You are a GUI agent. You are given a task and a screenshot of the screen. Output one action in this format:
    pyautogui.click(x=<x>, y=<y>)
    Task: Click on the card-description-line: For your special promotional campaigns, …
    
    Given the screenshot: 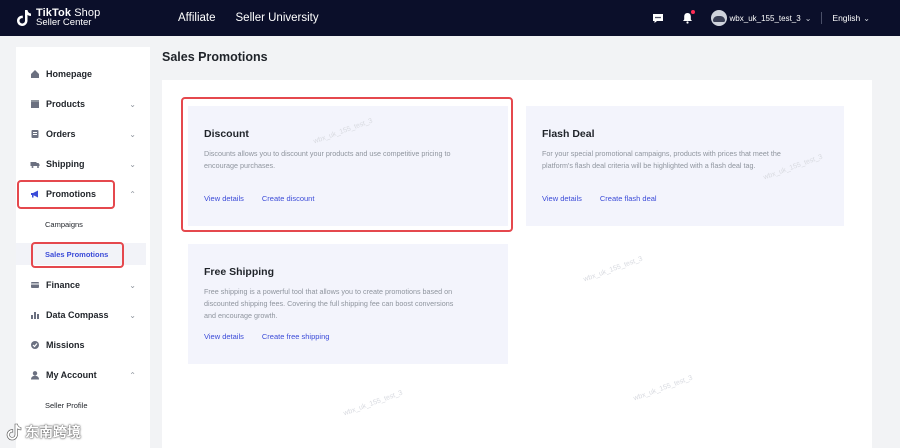 What is the action you would take?
    pyautogui.click(x=661, y=153)
    